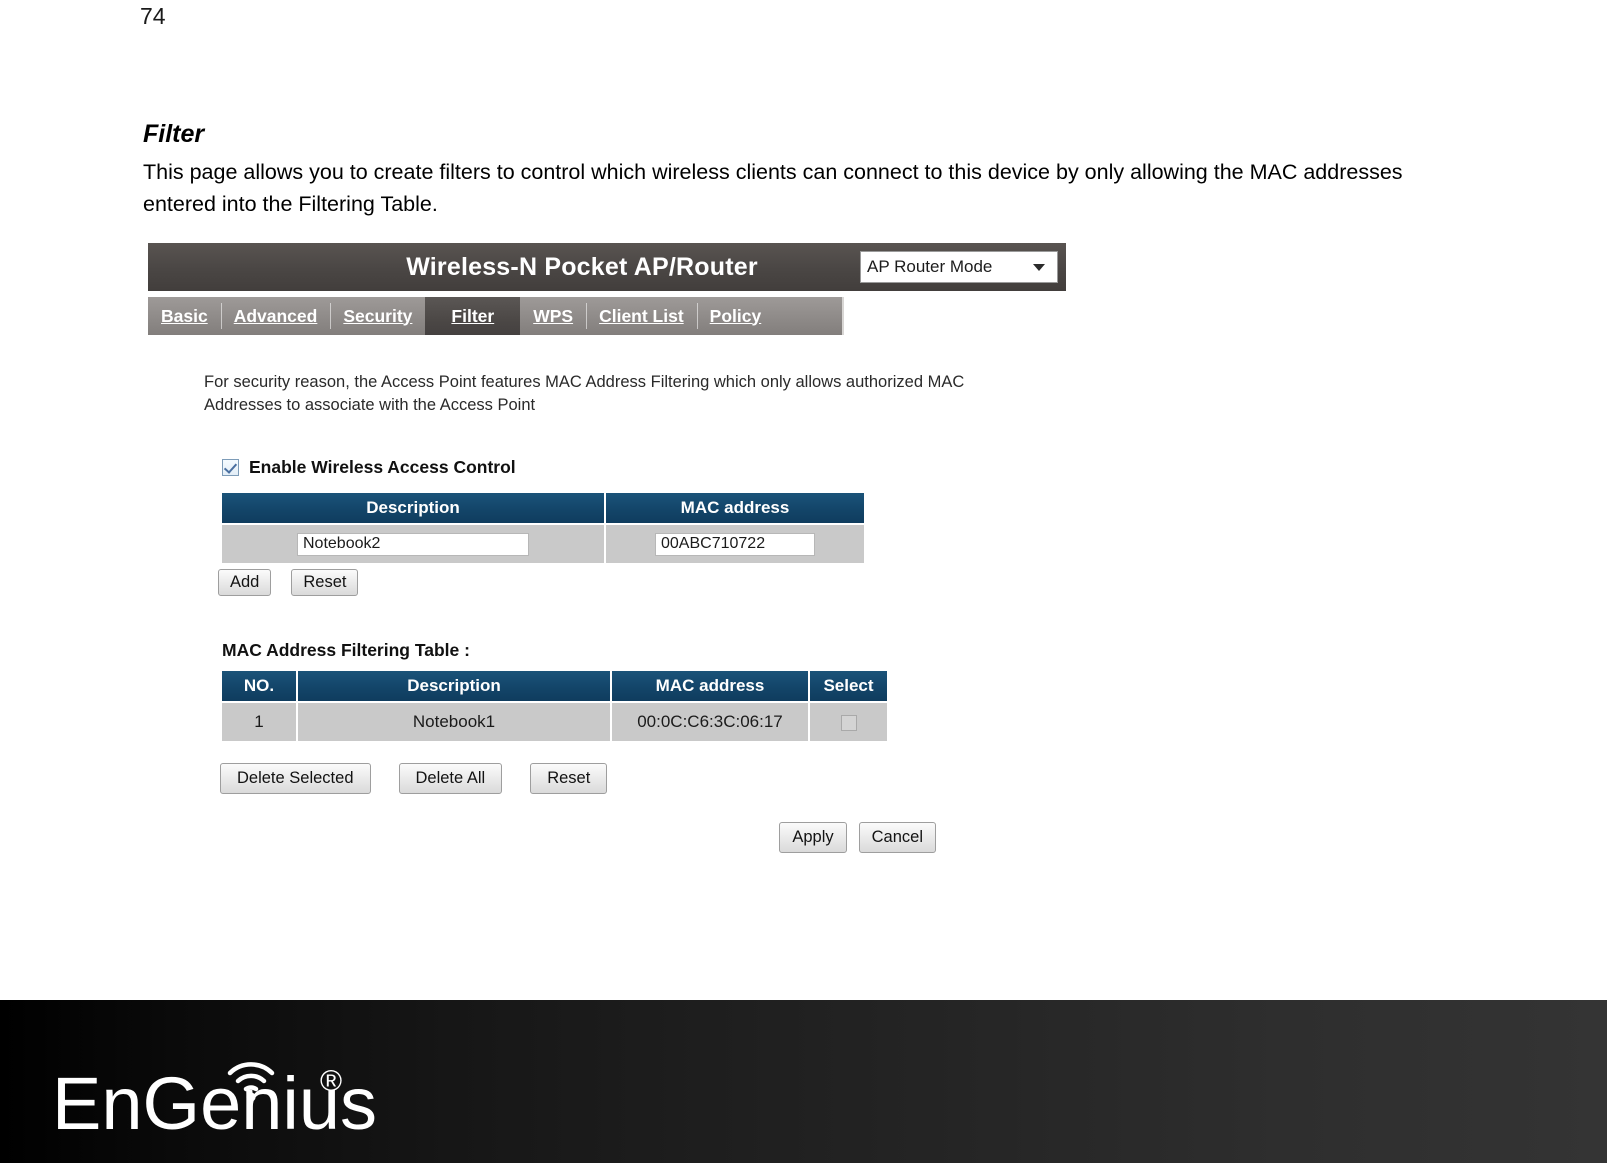 The image size is (1607, 1163). What do you see at coordinates (1039, 267) in the screenshot?
I see `chevron-down-icon` at bounding box center [1039, 267].